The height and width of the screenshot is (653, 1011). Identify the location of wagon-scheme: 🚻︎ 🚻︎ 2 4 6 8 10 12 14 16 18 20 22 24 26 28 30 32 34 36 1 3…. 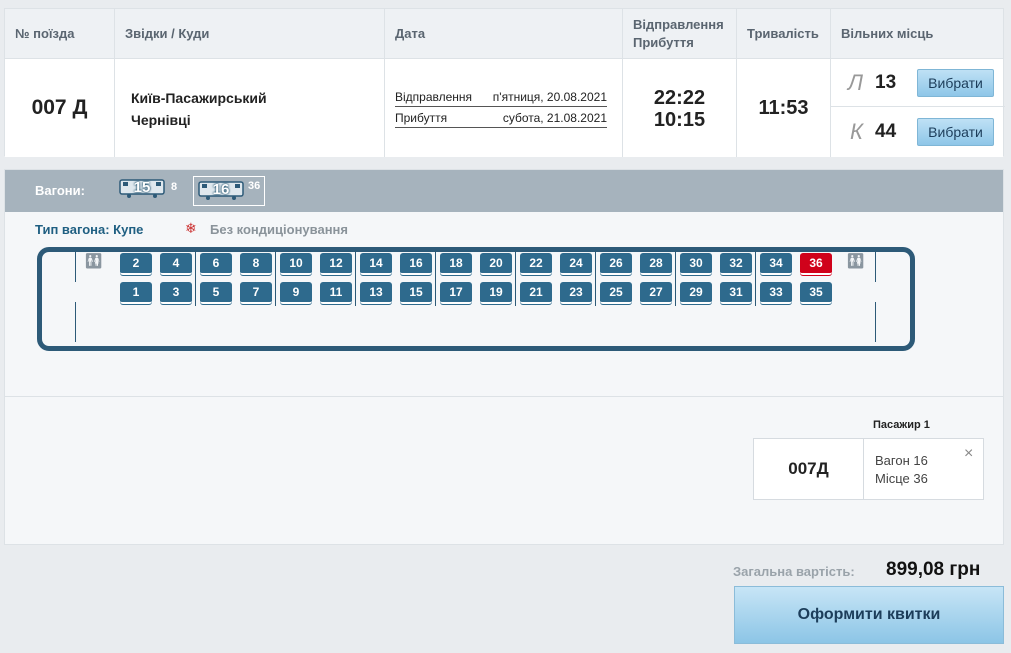
(476, 299).